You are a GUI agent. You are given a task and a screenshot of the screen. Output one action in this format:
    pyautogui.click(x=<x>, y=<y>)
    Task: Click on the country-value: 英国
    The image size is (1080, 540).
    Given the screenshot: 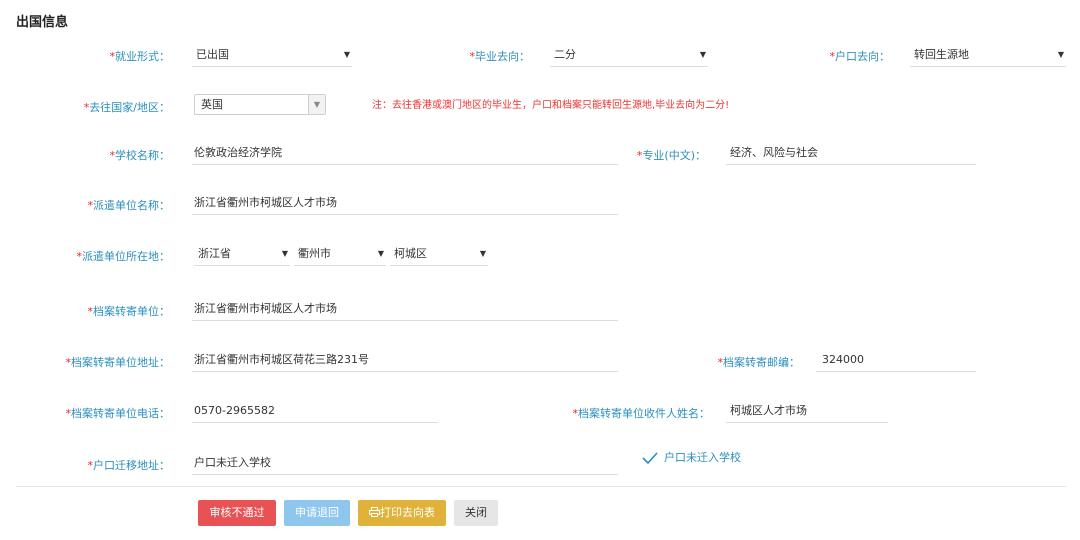 What is the action you would take?
    pyautogui.click(x=212, y=104)
    